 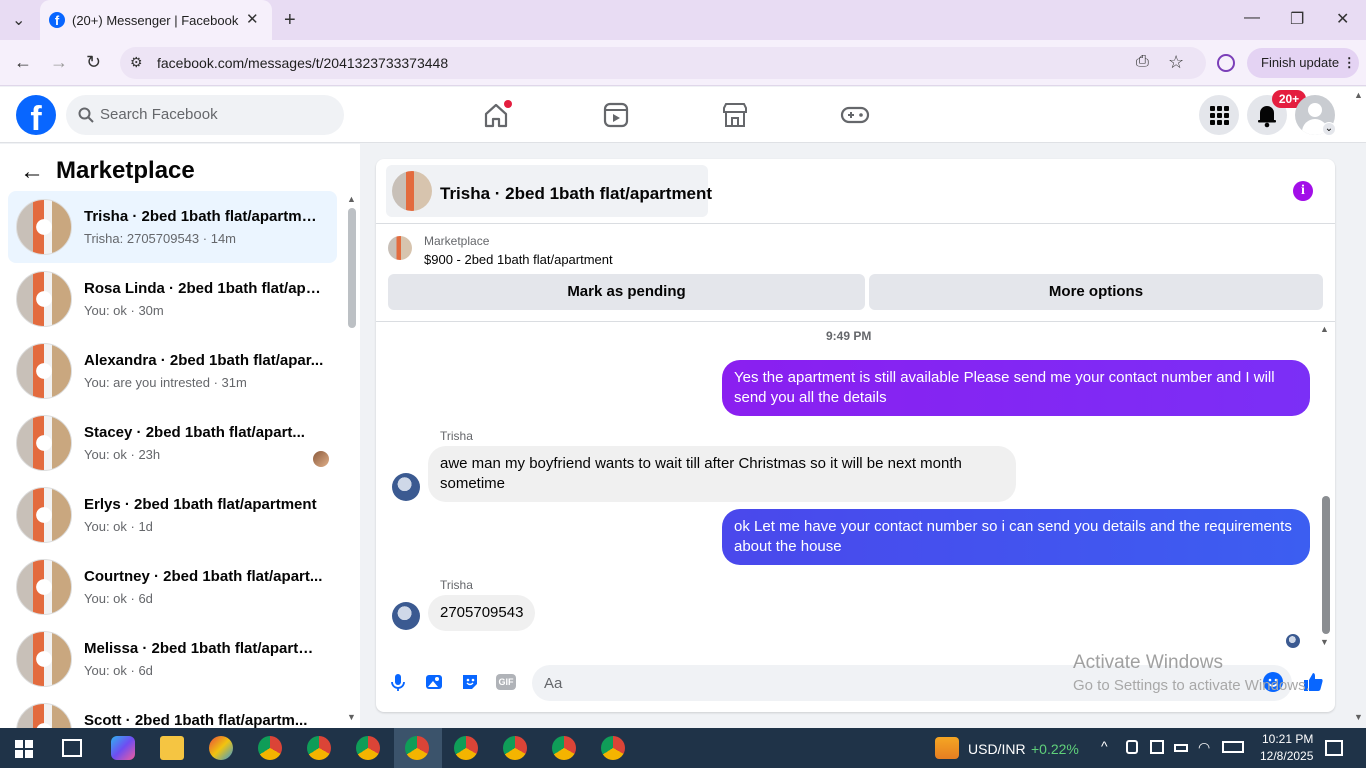 I want to click on site-info-icon: ⚙, so click(x=136, y=62).